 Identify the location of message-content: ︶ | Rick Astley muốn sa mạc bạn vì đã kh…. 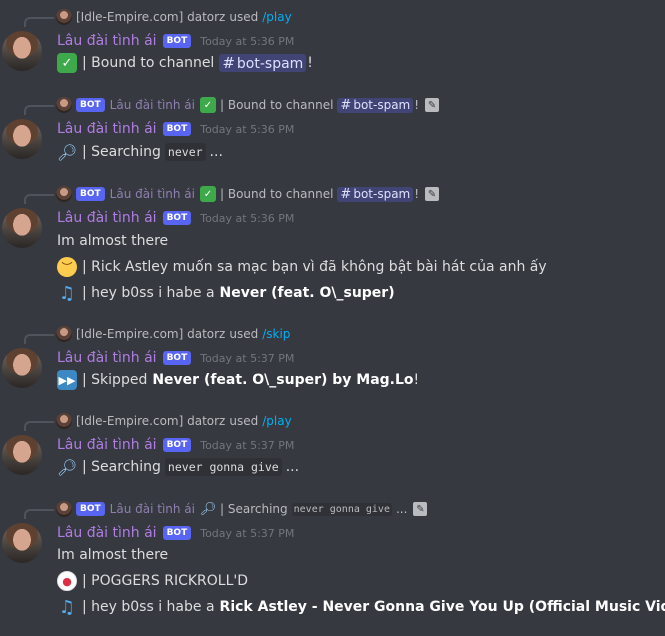
(302, 267).